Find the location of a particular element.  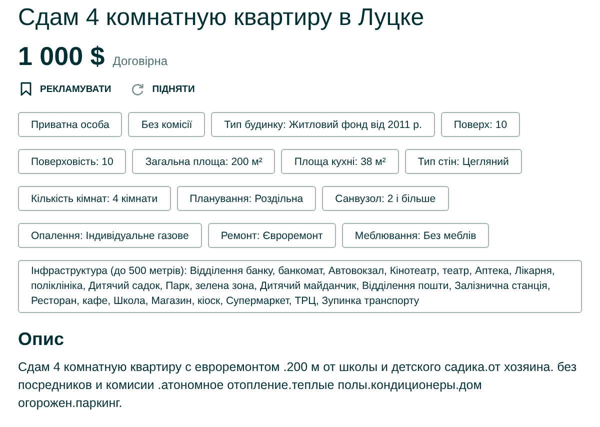

parameter-tag: Ремонт: Євроремонт is located at coordinates (272, 235).